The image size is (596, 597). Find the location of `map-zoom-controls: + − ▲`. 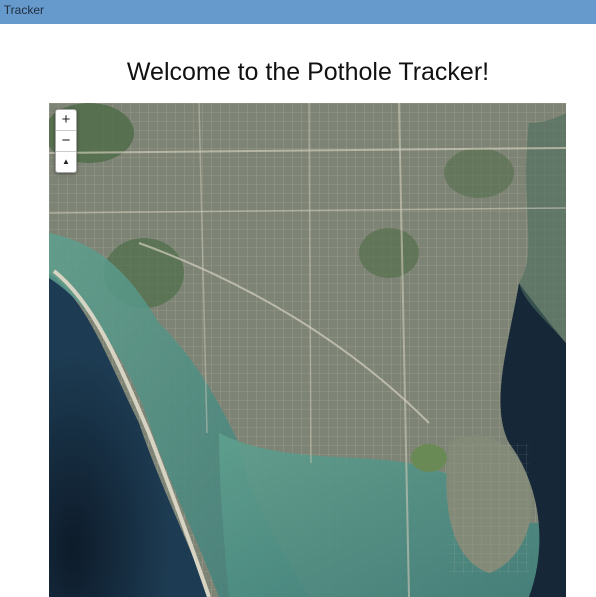

map-zoom-controls: + − ▲ is located at coordinates (66, 141).